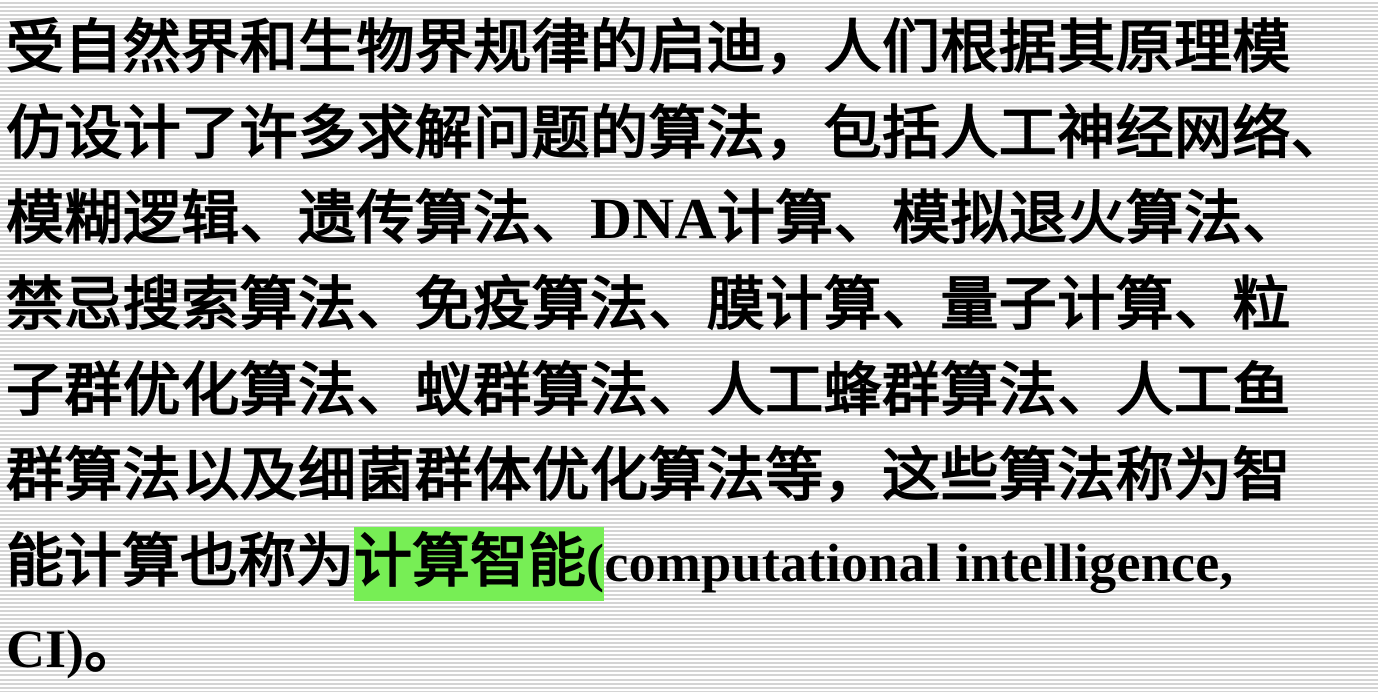 The height and width of the screenshot is (692, 1378). What do you see at coordinates (648, 390) in the screenshot?
I see `text-line-5: 子群优化算法、蚁群算法、人工蜂群算法、人工鱼` at bounding box center [648, 390].